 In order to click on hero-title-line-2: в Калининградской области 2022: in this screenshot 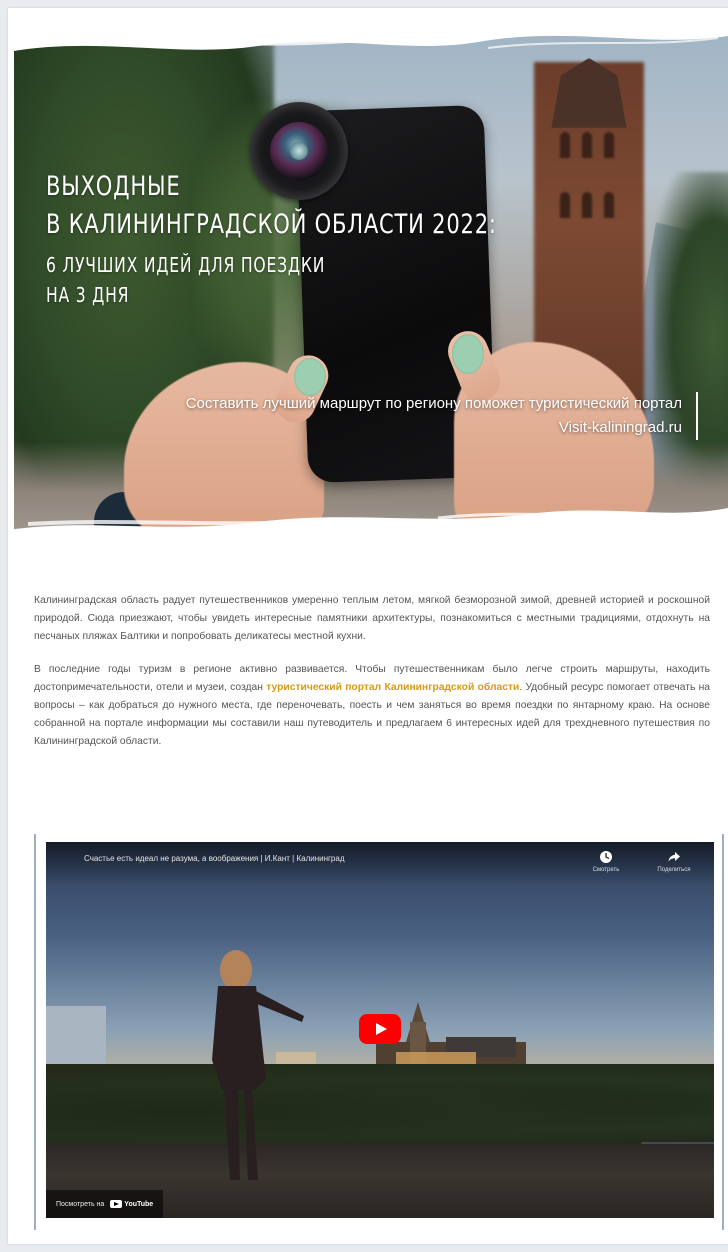, I will do `click(271, 224)`.